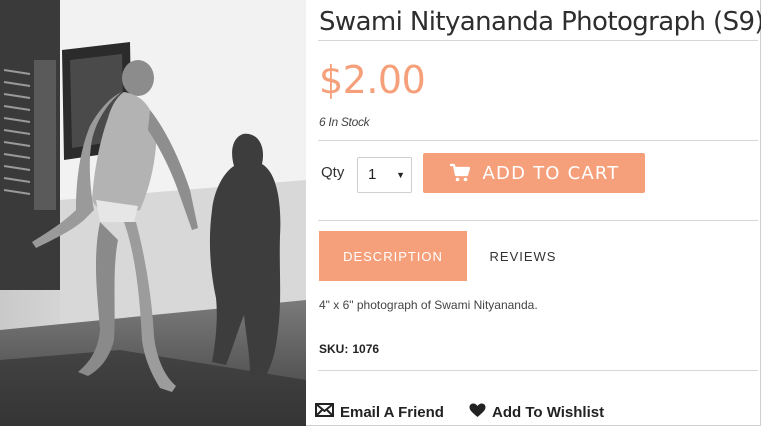 The width and height of the screenshot is (761, 426). What do you see at coordinates (334, 349) in the screenshot?
I see `sku-label: SKU:` at bounding box center [334, 349].